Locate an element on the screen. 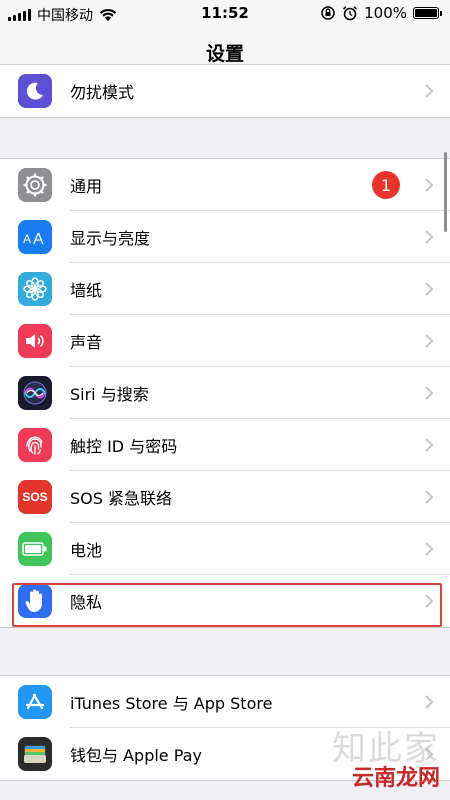 This screenshot has width=450, height=800. settings-row-do-not-disturb: 勿扰模式 is located at coordinates (225, 91).